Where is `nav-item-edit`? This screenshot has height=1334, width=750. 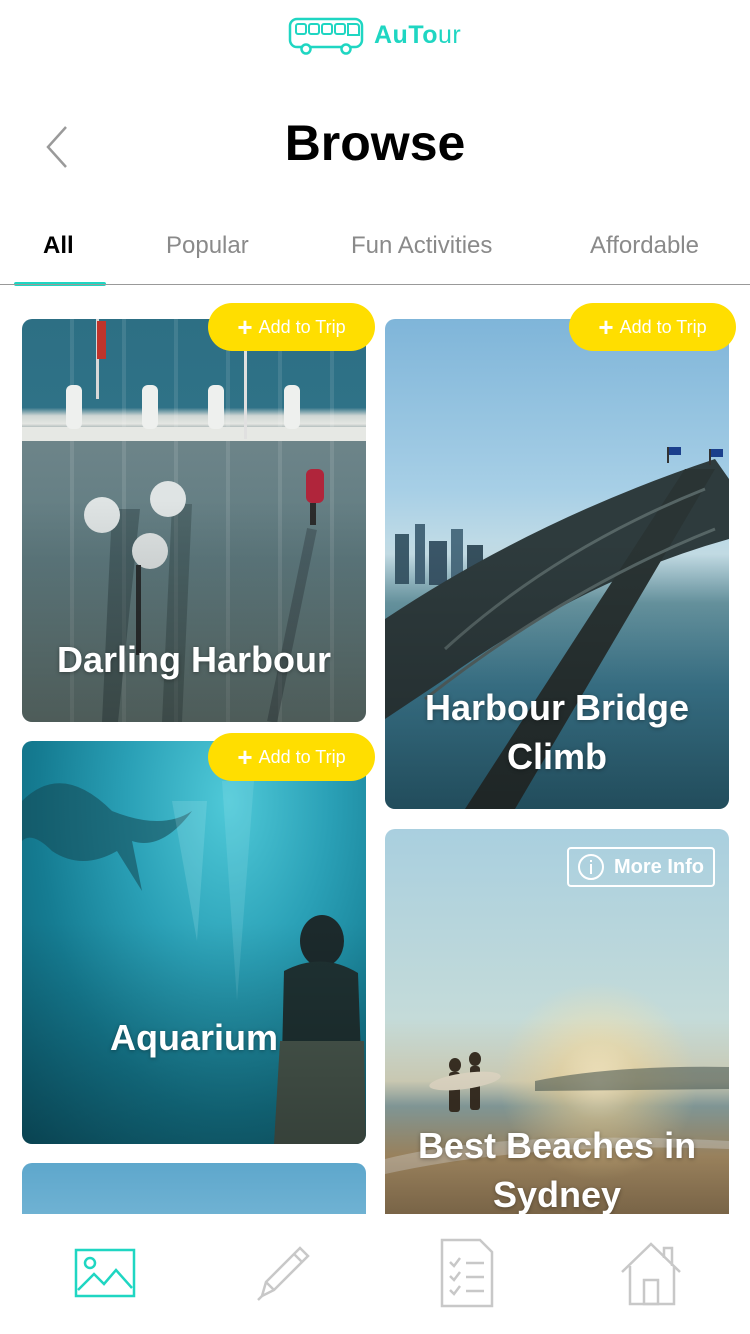
nav-item-edit is located at coordinates (283, 1273).